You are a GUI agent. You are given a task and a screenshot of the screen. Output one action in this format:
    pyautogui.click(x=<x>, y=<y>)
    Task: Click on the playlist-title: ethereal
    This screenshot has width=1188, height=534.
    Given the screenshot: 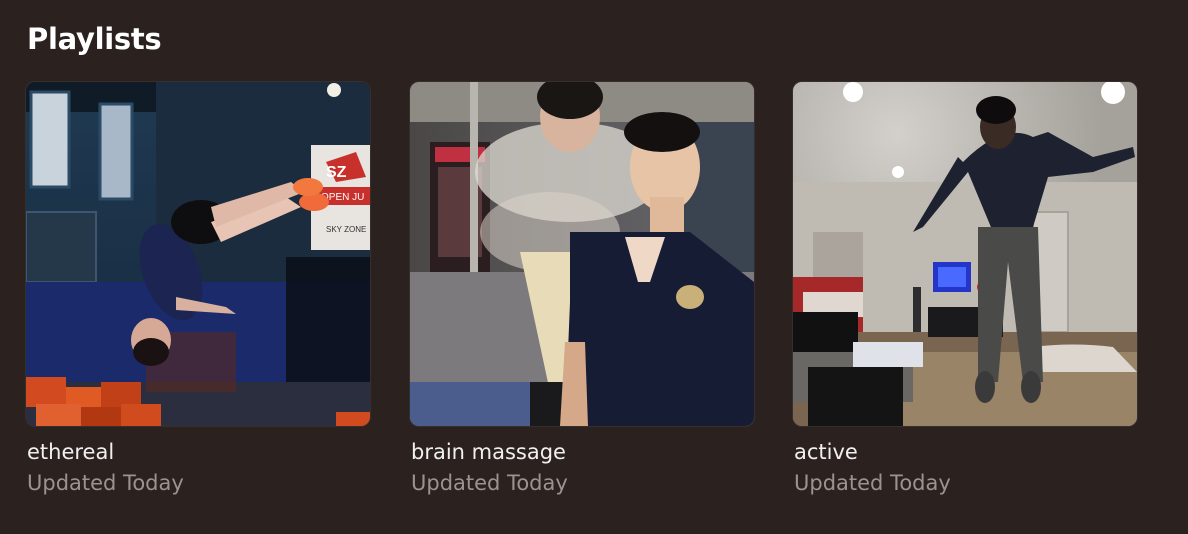 What is the action you would take?
    pyautogui.click(x=70, y=452)
    